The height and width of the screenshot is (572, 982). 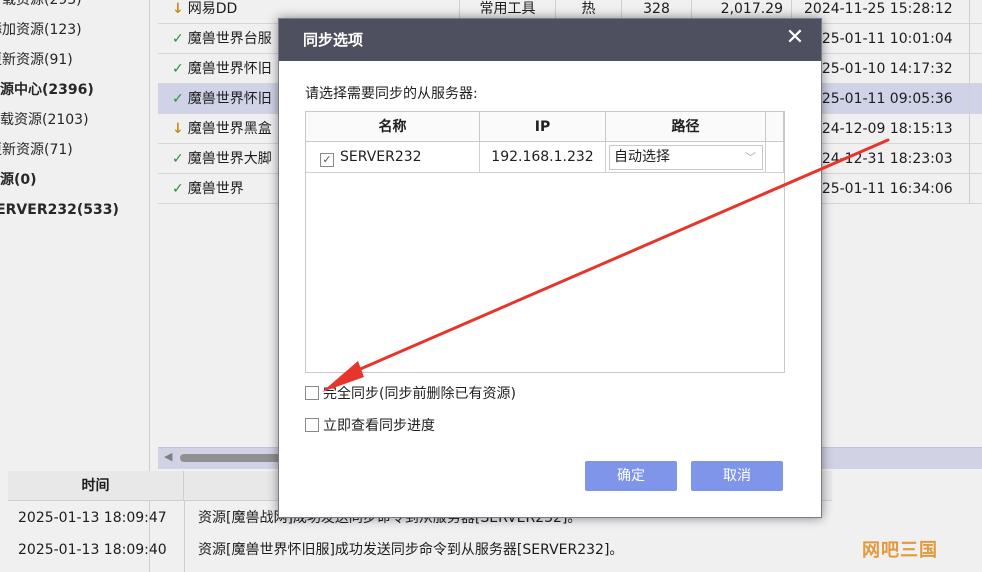 I want to click on dialog-prompt: 请选择需要同步的从服务器:, so click(x=391, y=94).